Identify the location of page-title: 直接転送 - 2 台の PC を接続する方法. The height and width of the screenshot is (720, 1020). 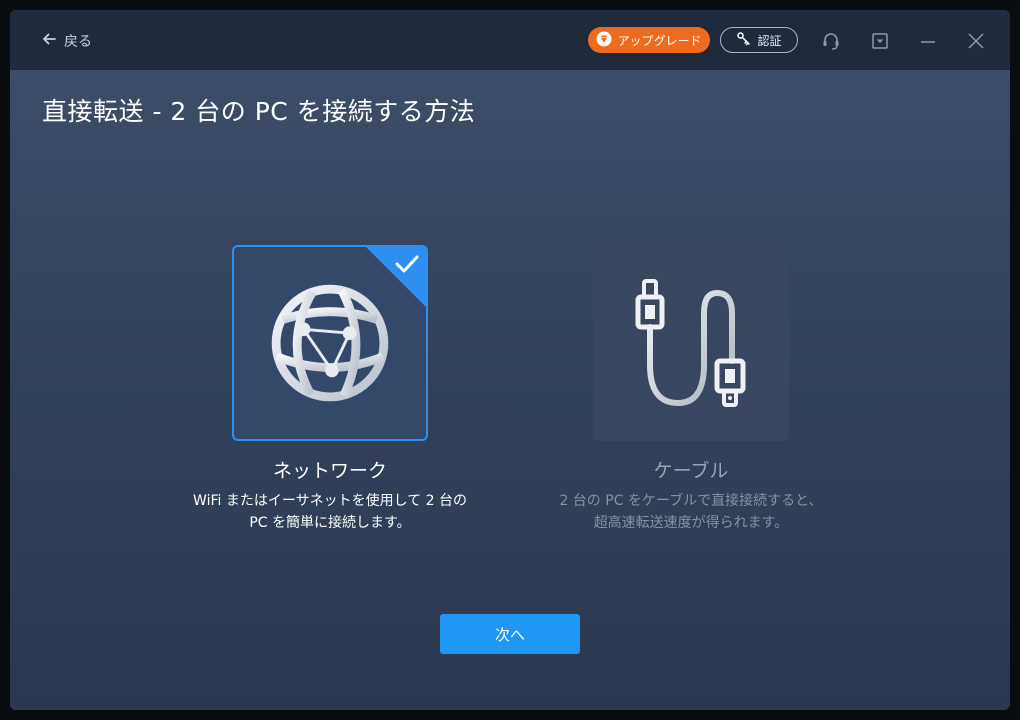
(259, 111).